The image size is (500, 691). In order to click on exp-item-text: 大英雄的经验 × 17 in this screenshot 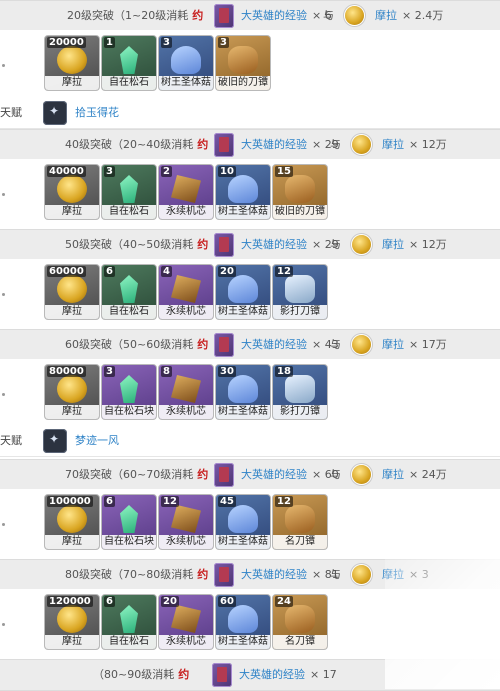, I will do `click(288, 675)`.